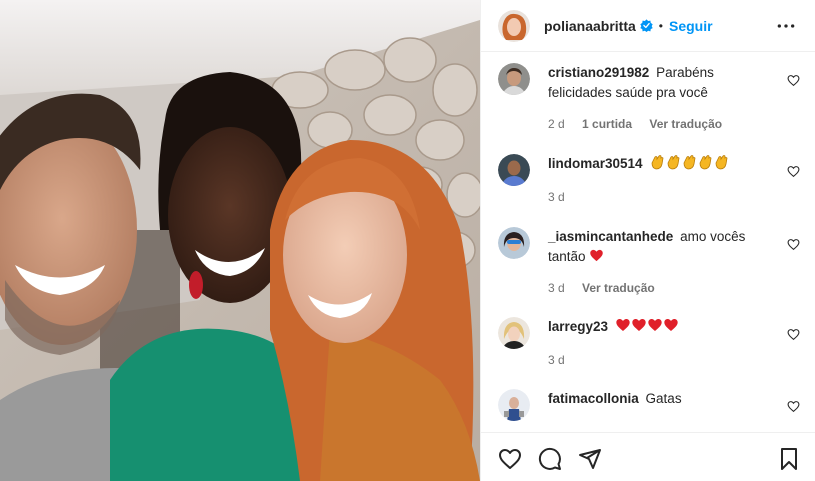 This screenshot has height=481, width=815. I want to click on more-options-icon, so click(786, 26).